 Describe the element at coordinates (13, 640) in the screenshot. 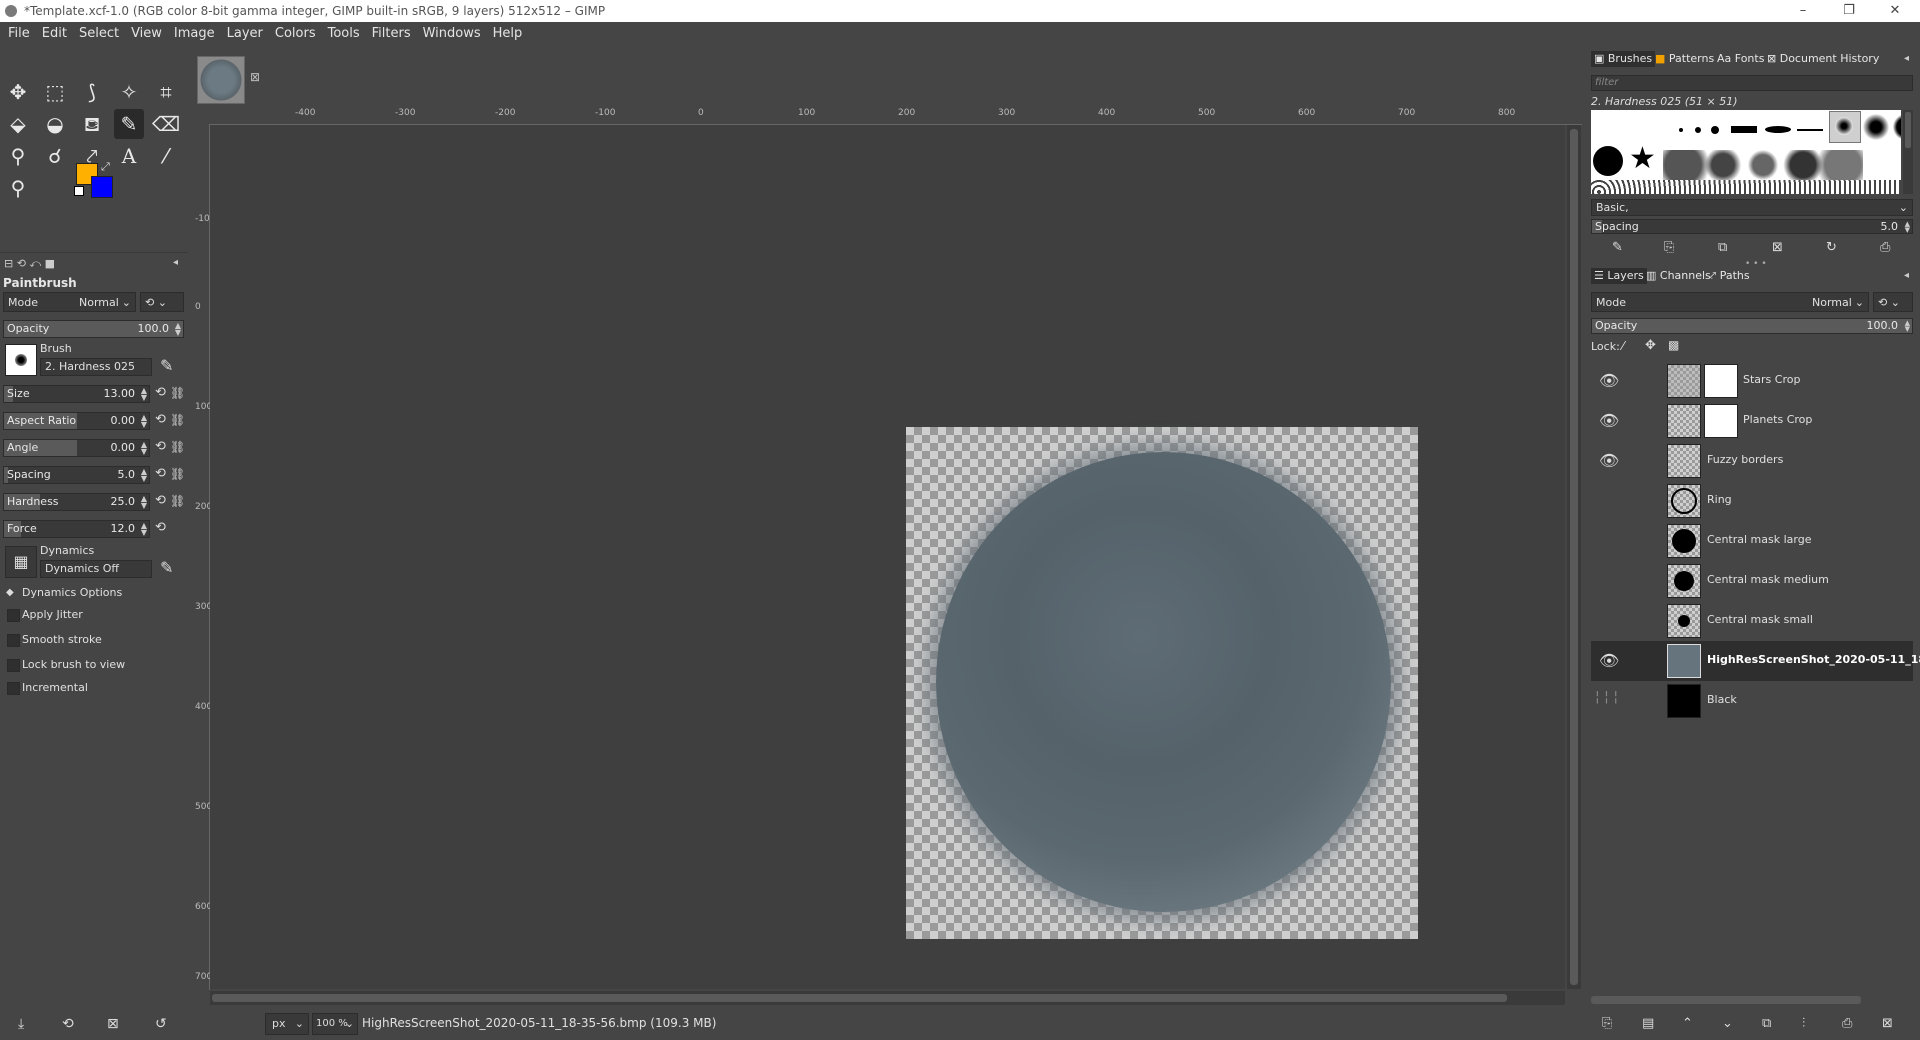

I see `smooth-stroke-checkbox` at that location.